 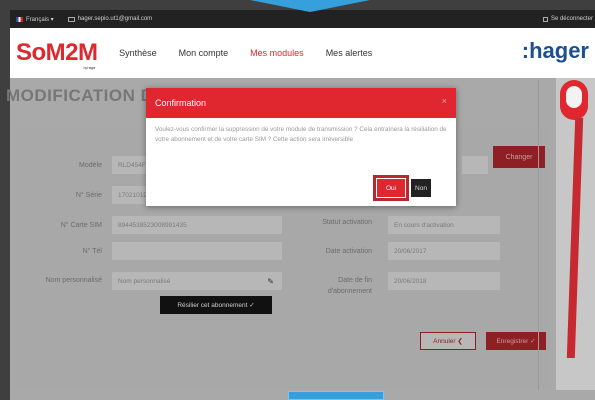 What do you see at coordinates (421, 188) in the screenshot?
I see `no-button: Non` at bounding box center [421, 188].